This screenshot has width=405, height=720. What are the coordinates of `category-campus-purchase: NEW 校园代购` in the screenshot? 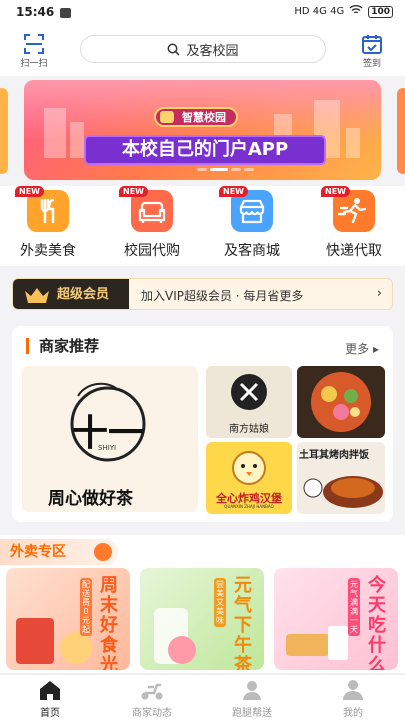 It's located at (152, 223).